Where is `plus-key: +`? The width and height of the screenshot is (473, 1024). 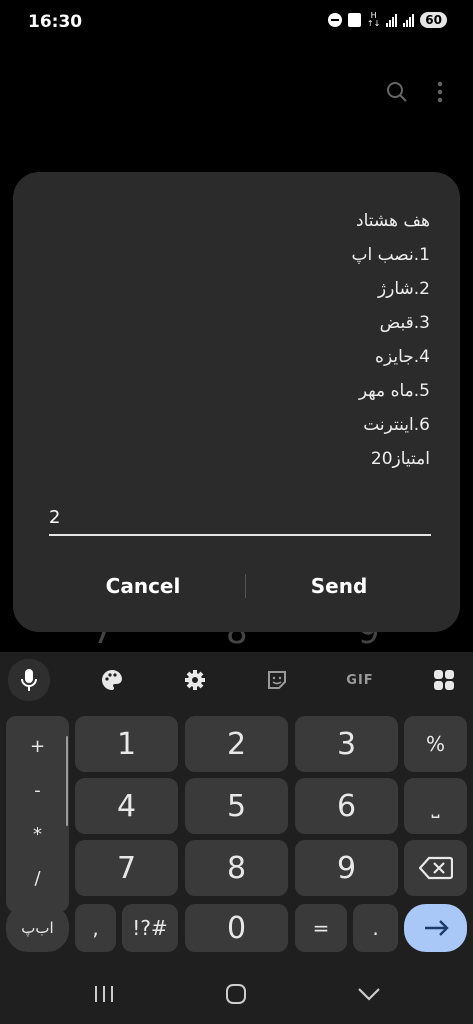 plus-key: + is located at coordinates (37, 746).